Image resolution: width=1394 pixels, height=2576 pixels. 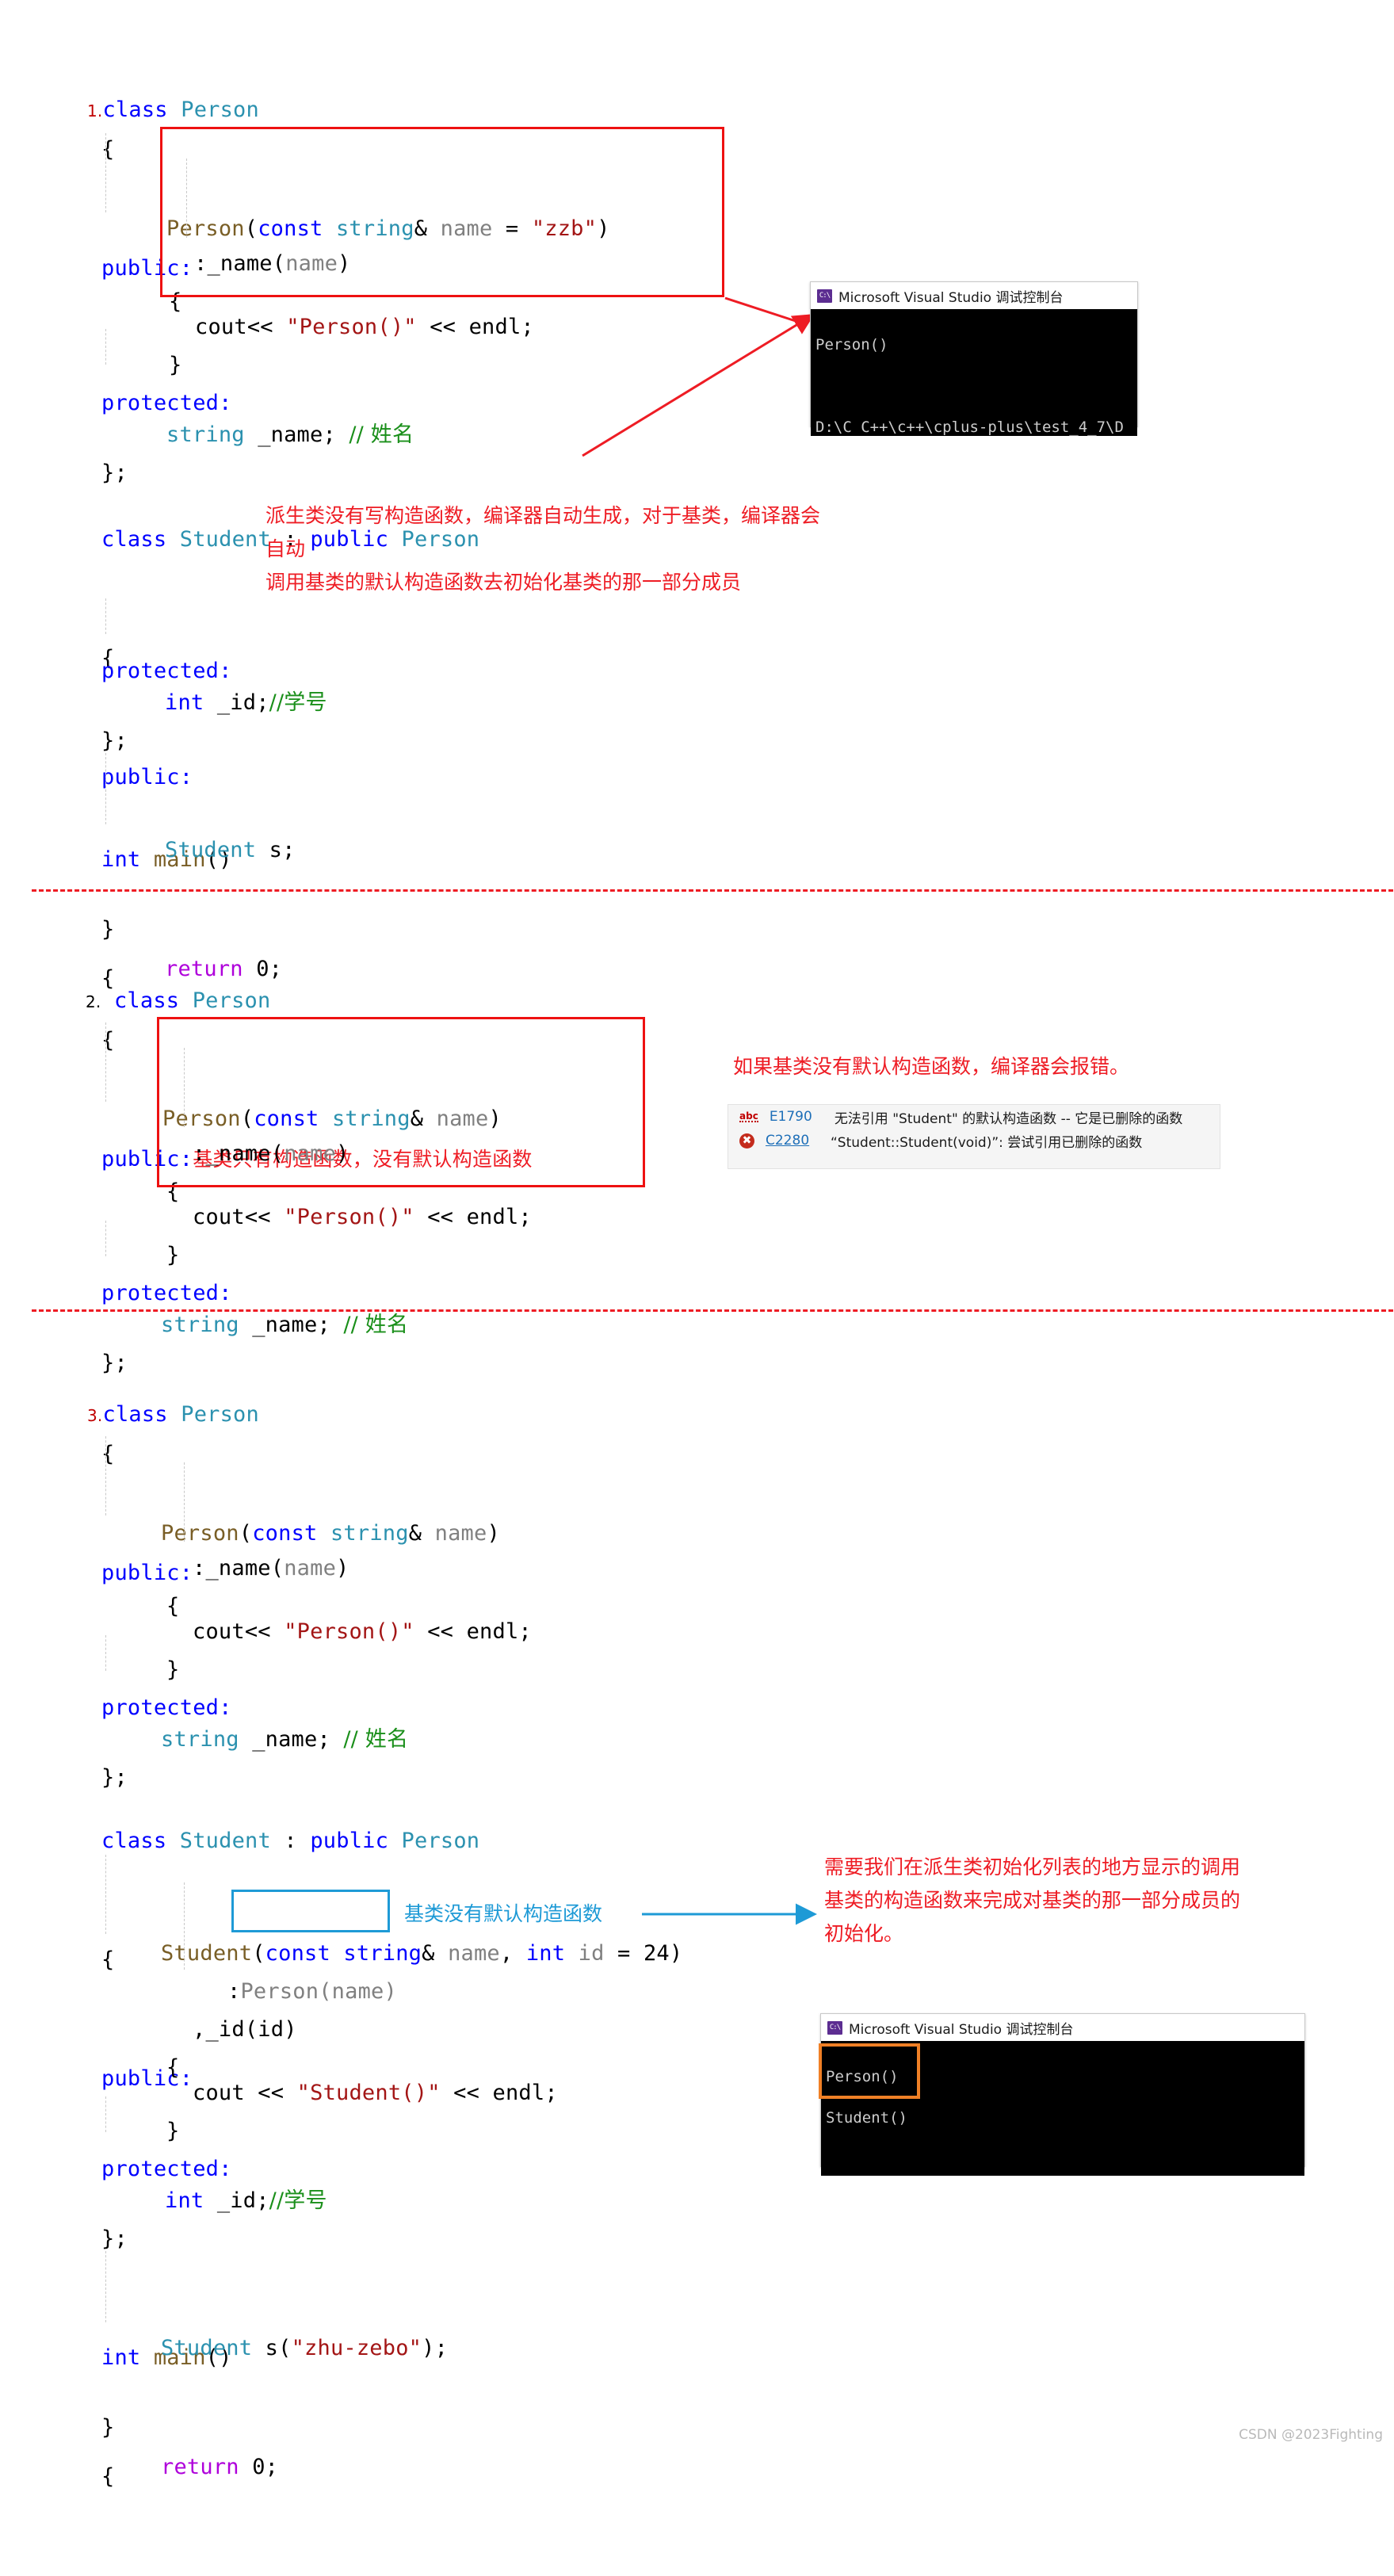 What do you see at coordinates (474, 1953) in the screenshot?
I see `param-name: name` at bounding box center [474, 1953].